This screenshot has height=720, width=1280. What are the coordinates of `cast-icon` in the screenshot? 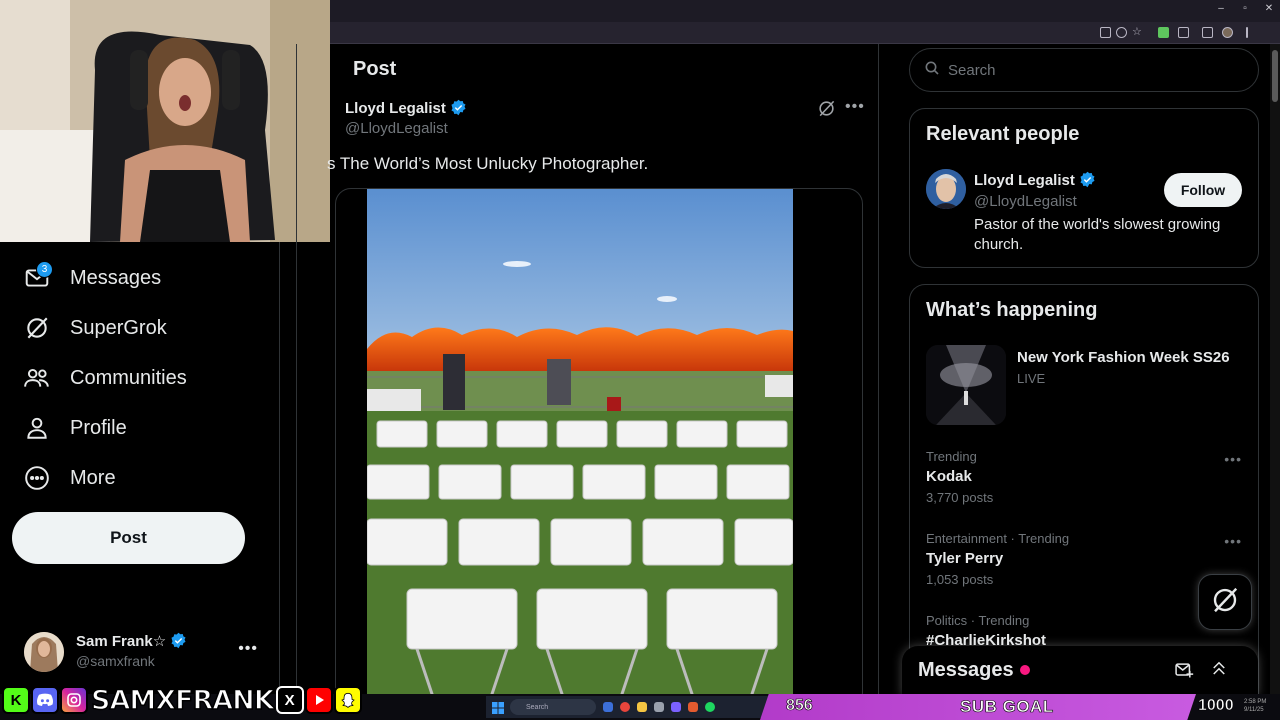 It's located at (1105, 32).